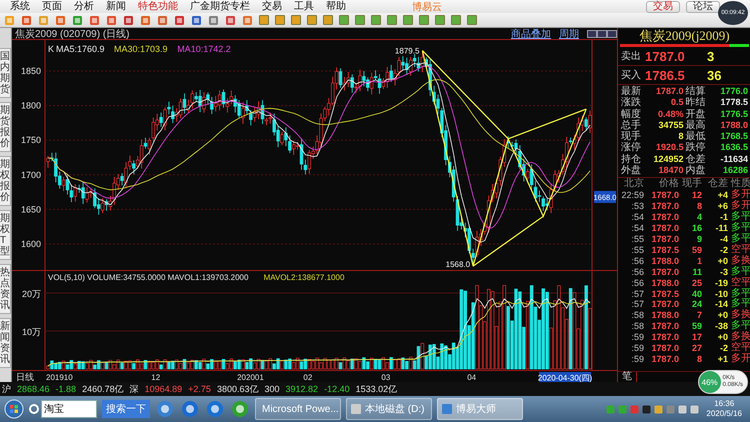  Describe the element at coordinates (663, 6) in the screenshot. I see `trade-button: 交易` at that location.